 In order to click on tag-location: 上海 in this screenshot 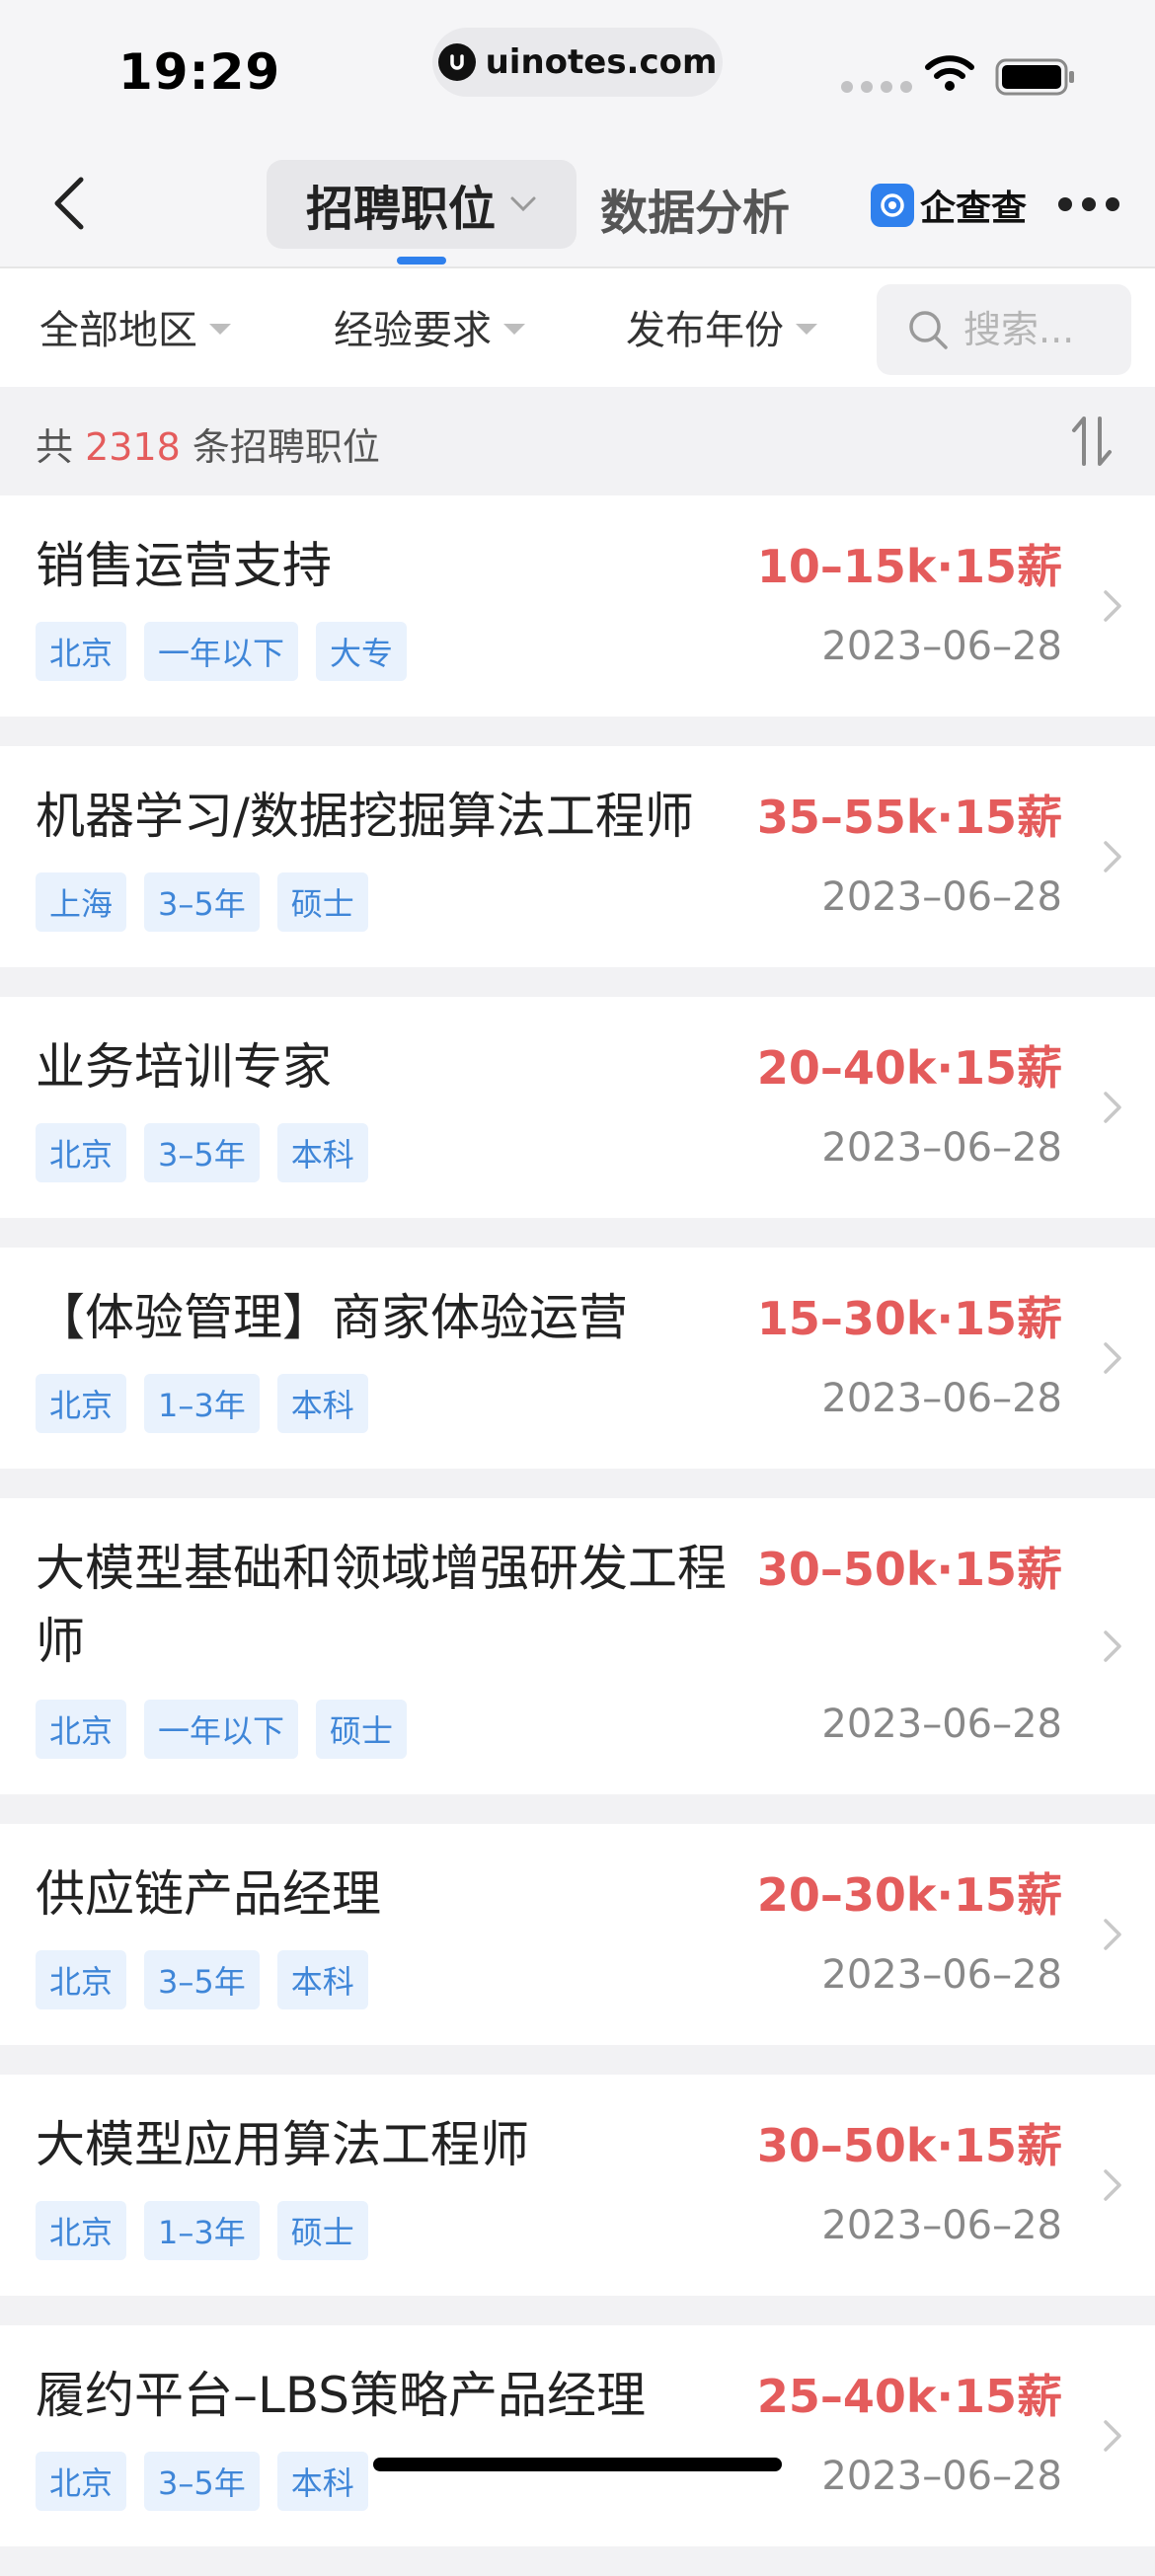, I will do `click(81, 902)`.